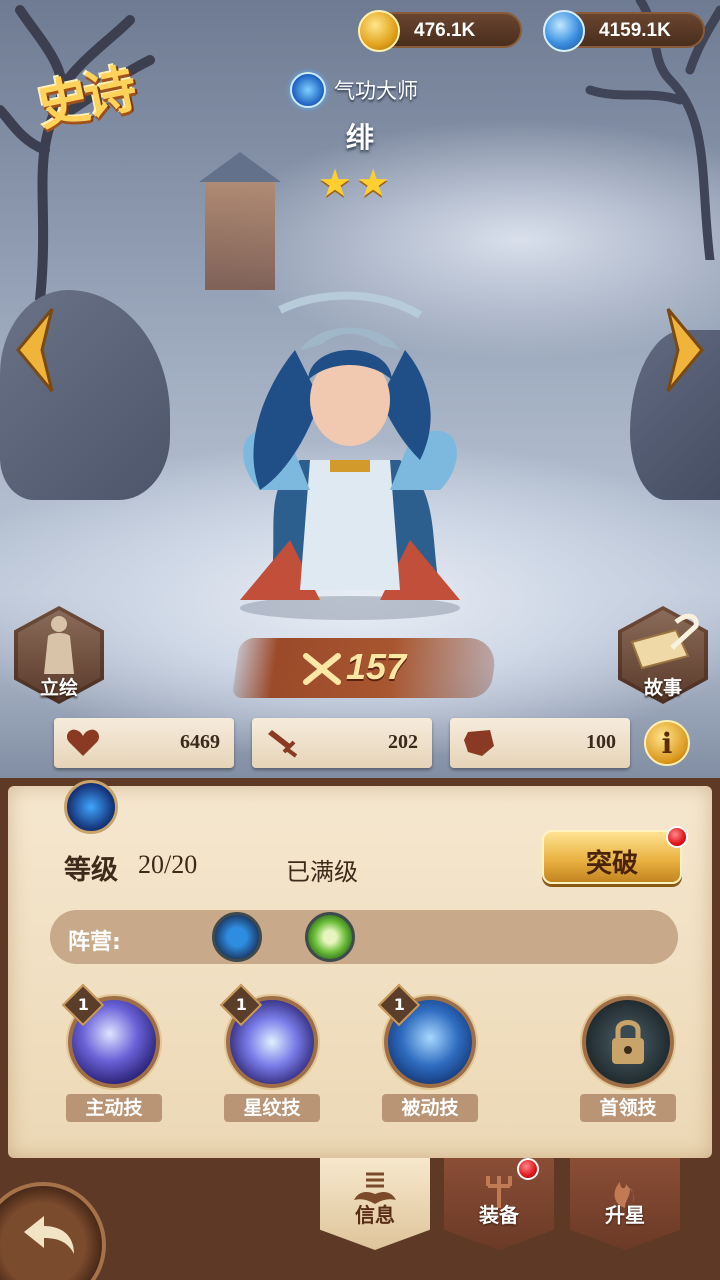 The height and width of the screenshot is (1280, 720). I want to click on stat-hp-value: 6469, so click(200, 742).